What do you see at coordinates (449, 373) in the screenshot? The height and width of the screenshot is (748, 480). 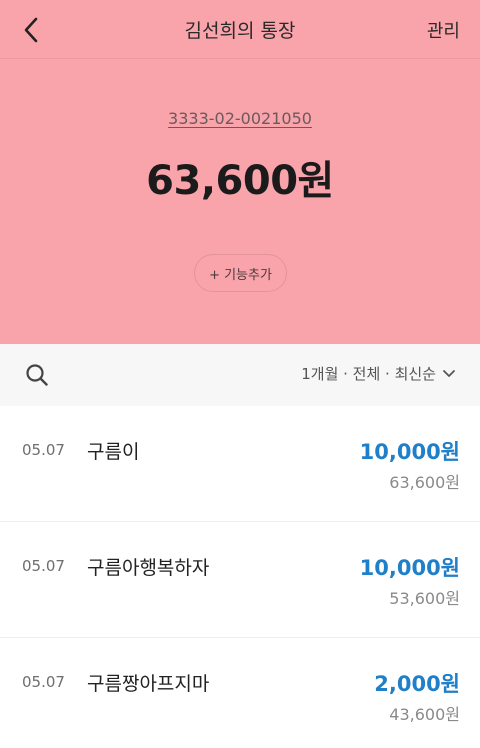 I see `chevron-down-icon` at bounding box center [449, 373].